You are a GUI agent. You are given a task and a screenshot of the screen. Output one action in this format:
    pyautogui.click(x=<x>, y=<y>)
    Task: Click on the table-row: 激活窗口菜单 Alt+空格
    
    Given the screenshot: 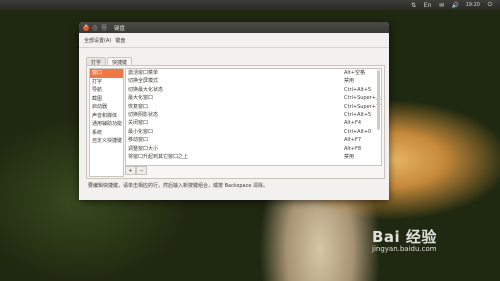 What is the action you would take?
    pyautogui.click(x=253, y=73)
    